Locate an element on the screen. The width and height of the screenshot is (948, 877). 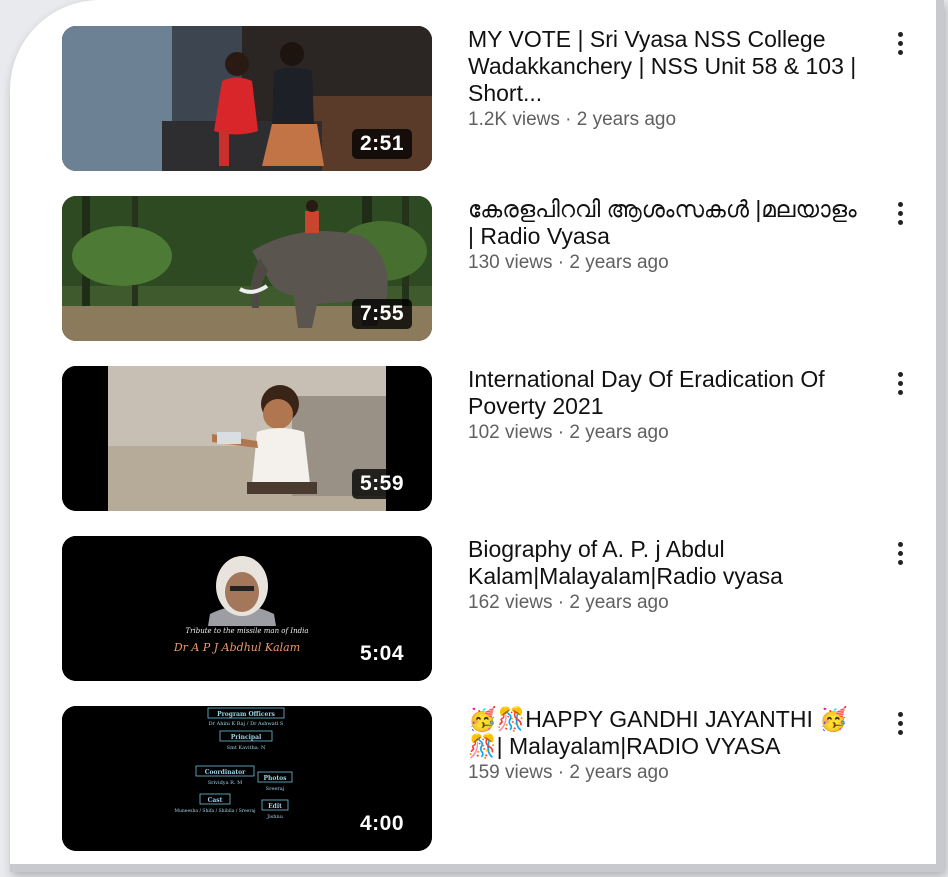
video-duration: 4:00 is located at coordinates (381, 824).